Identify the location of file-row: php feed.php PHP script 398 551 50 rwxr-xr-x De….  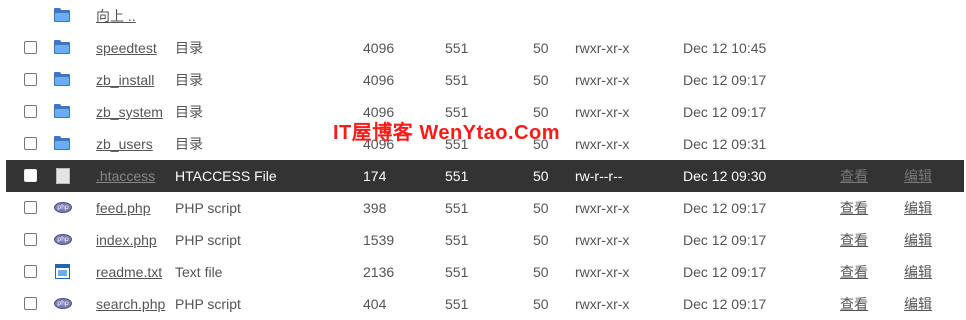
(485, 208).